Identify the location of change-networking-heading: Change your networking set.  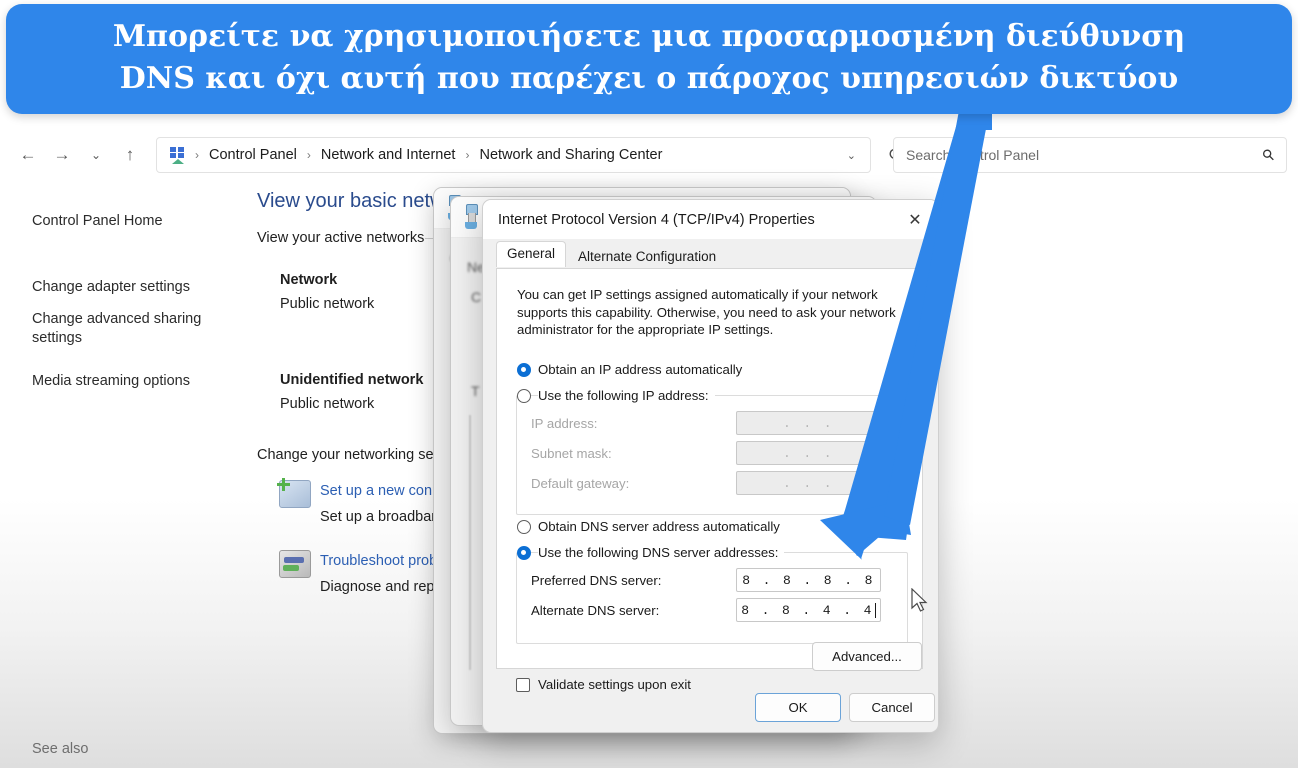
(347, 455).